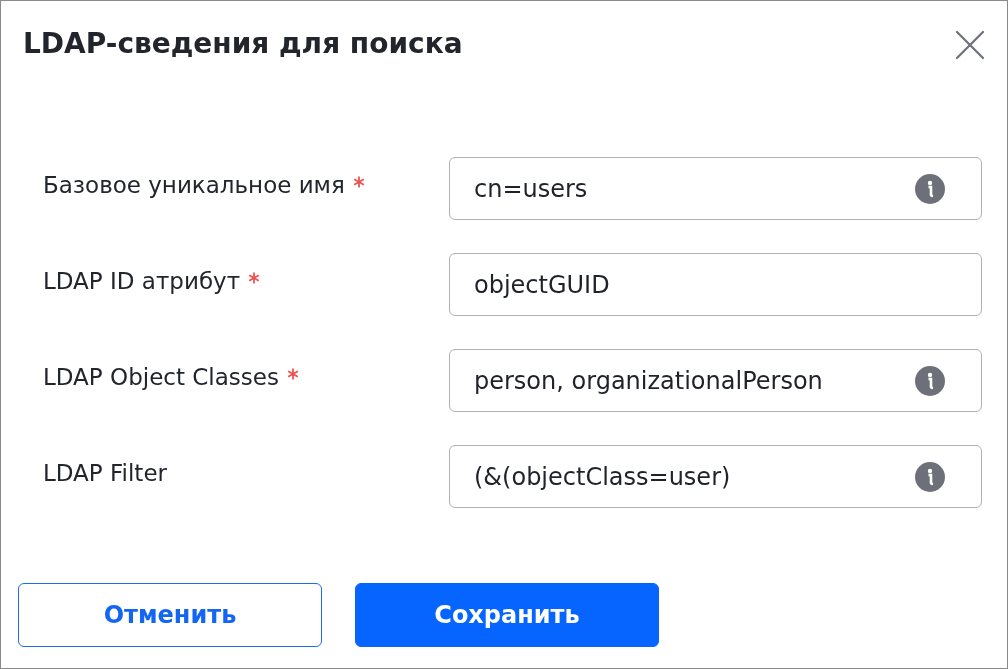 This screenshot has height=669, width=1008. What do you see at coordinates (161, 377) in the screenshot?
I see `field-label: LDAP Object Classes` at bounding box center [161, 377].